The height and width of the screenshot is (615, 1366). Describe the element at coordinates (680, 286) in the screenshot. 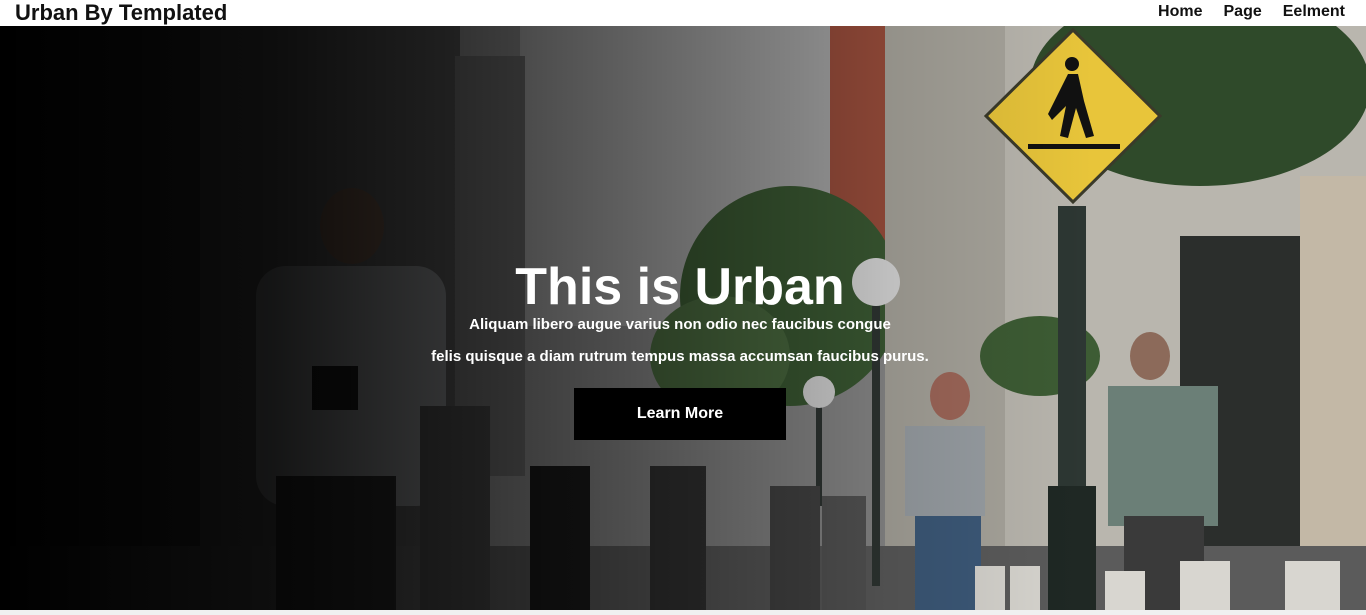

I see `hero-title: This is Urban` at that location.